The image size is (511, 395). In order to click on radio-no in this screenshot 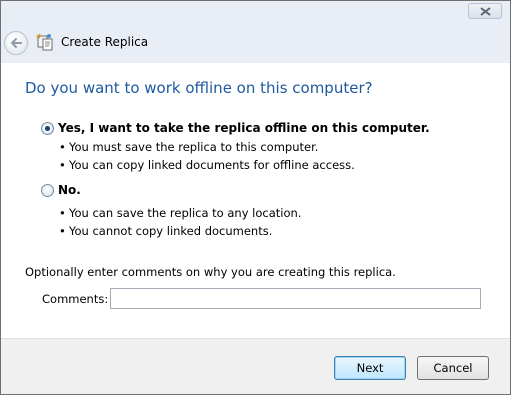, I will do `click(47, 190)`.